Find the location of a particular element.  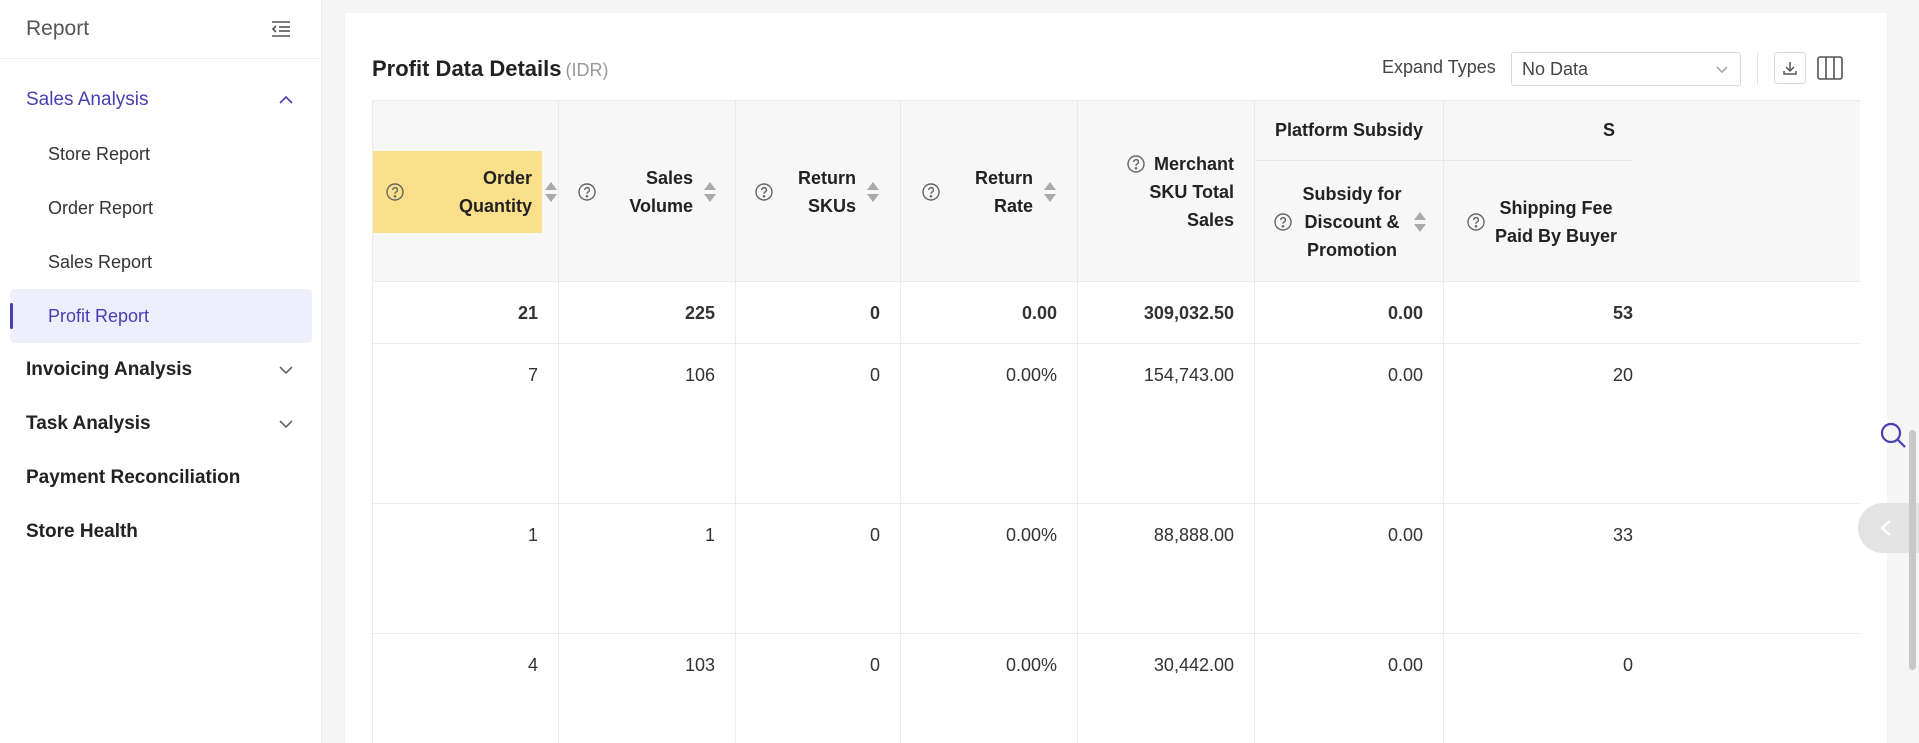

header-label: Order Quantity is located at coordinates (495, 192).